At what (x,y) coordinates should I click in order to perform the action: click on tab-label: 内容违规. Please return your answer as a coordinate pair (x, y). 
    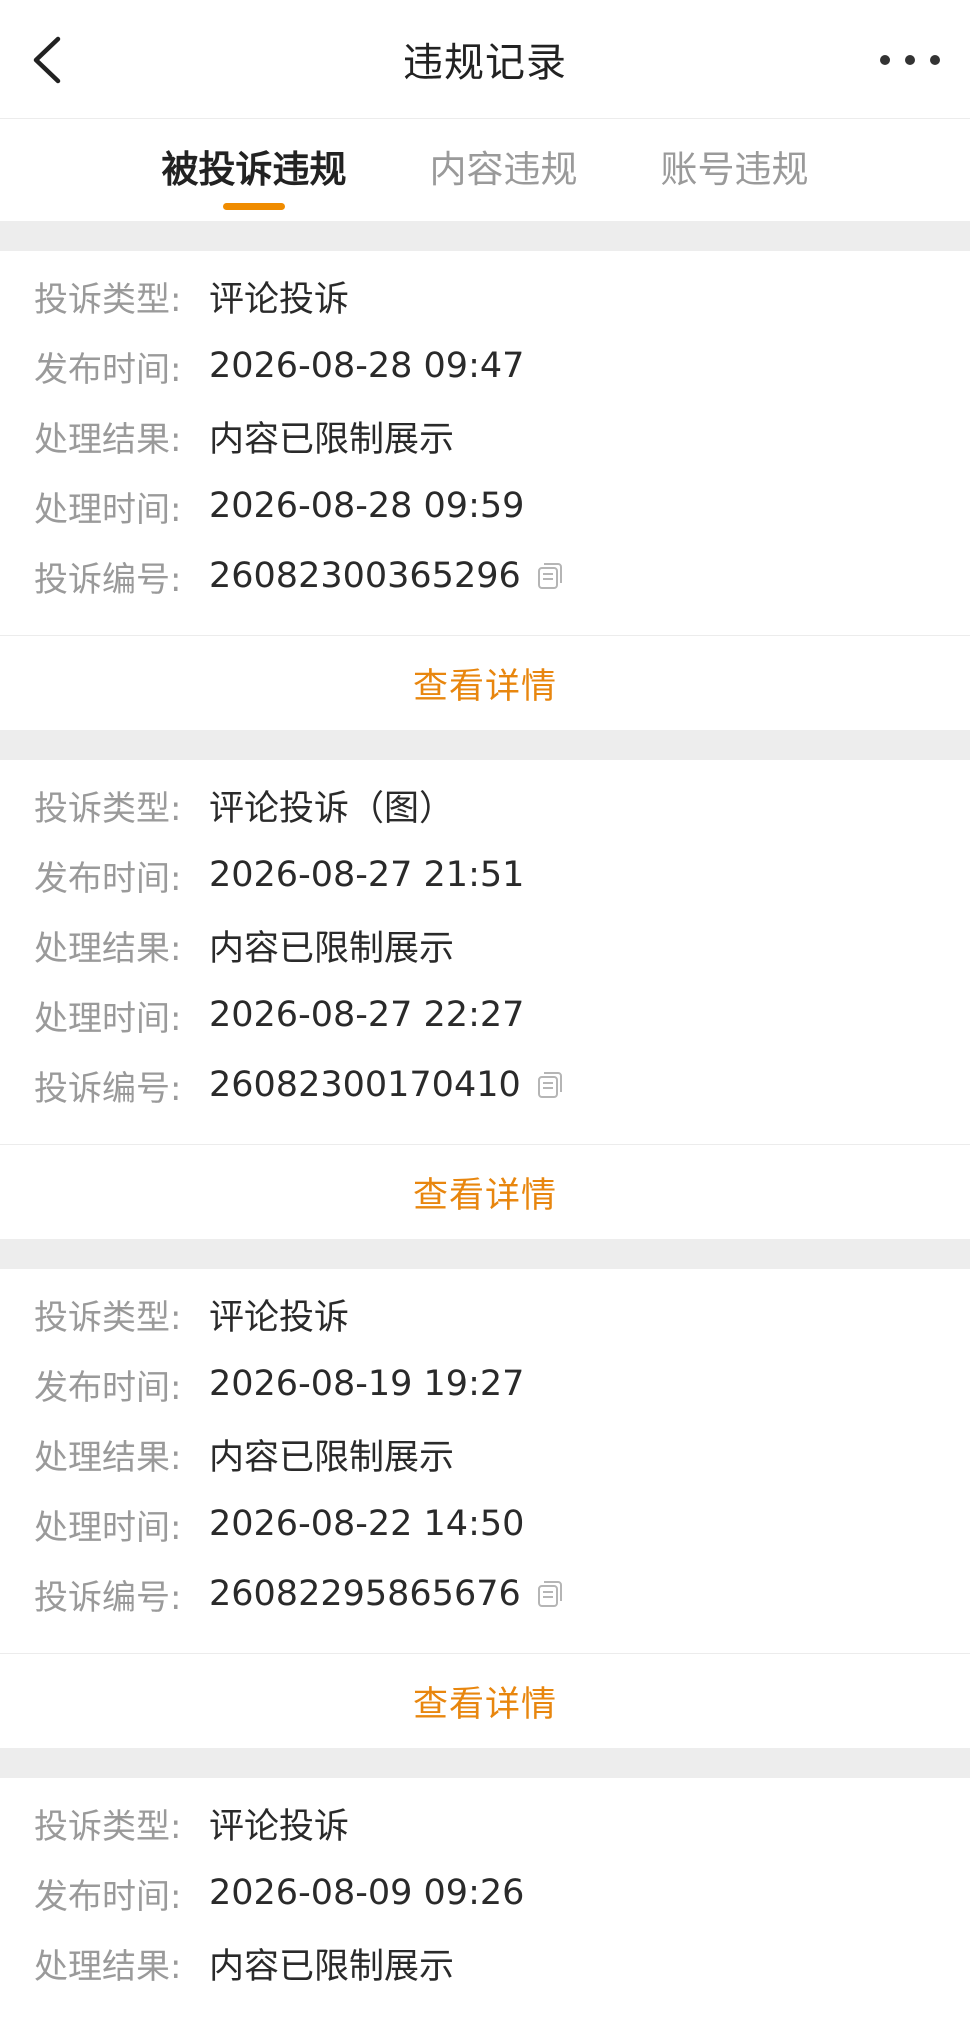
    Looking at the image, I should click on (503, 169).